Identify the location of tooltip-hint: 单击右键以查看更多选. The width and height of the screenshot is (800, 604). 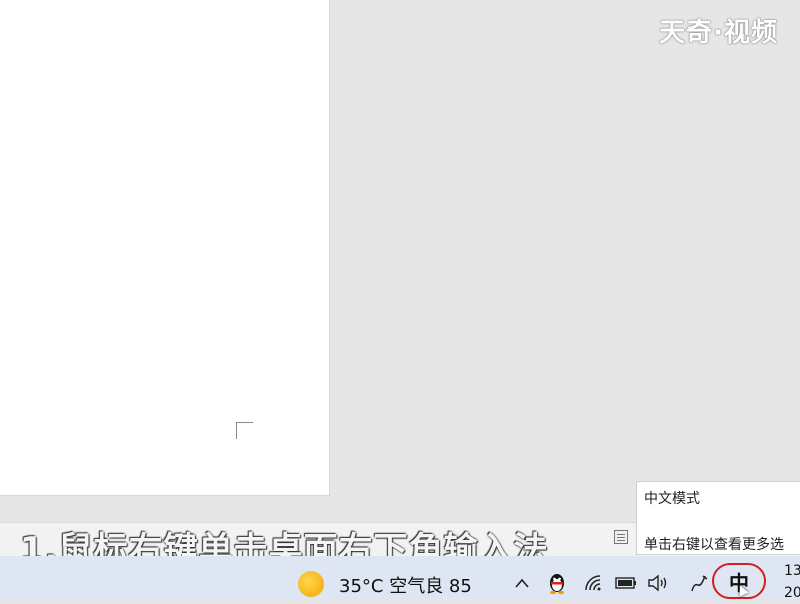
(714, 545).